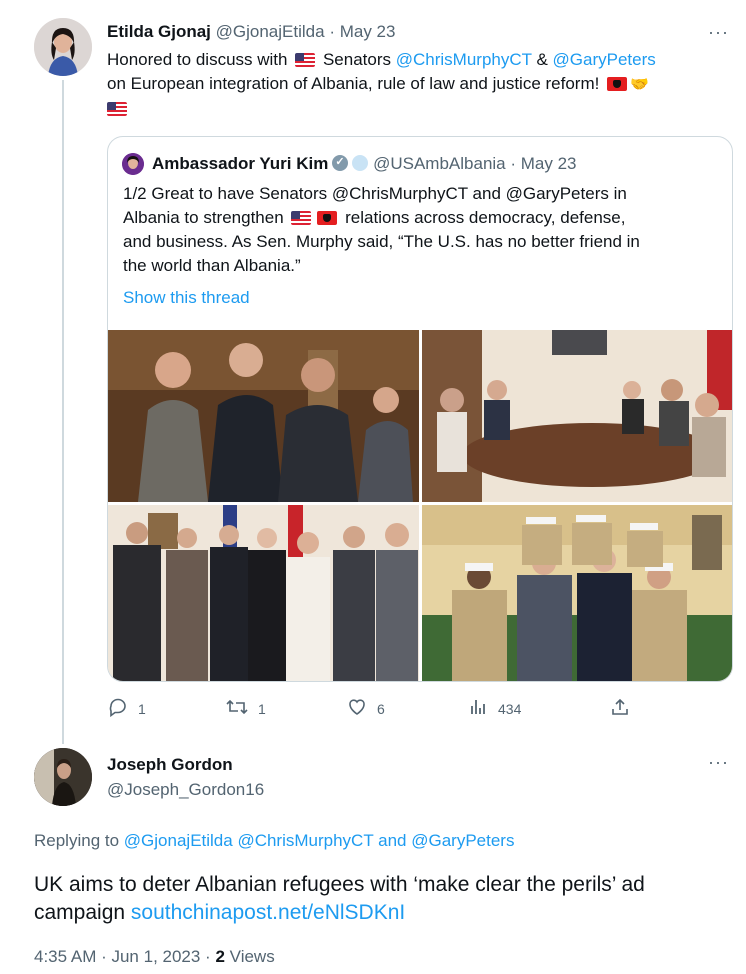 Image resolution: width=746 pixels, height=974 pixels. I want to click on like-action: 6, so click(366, 708).